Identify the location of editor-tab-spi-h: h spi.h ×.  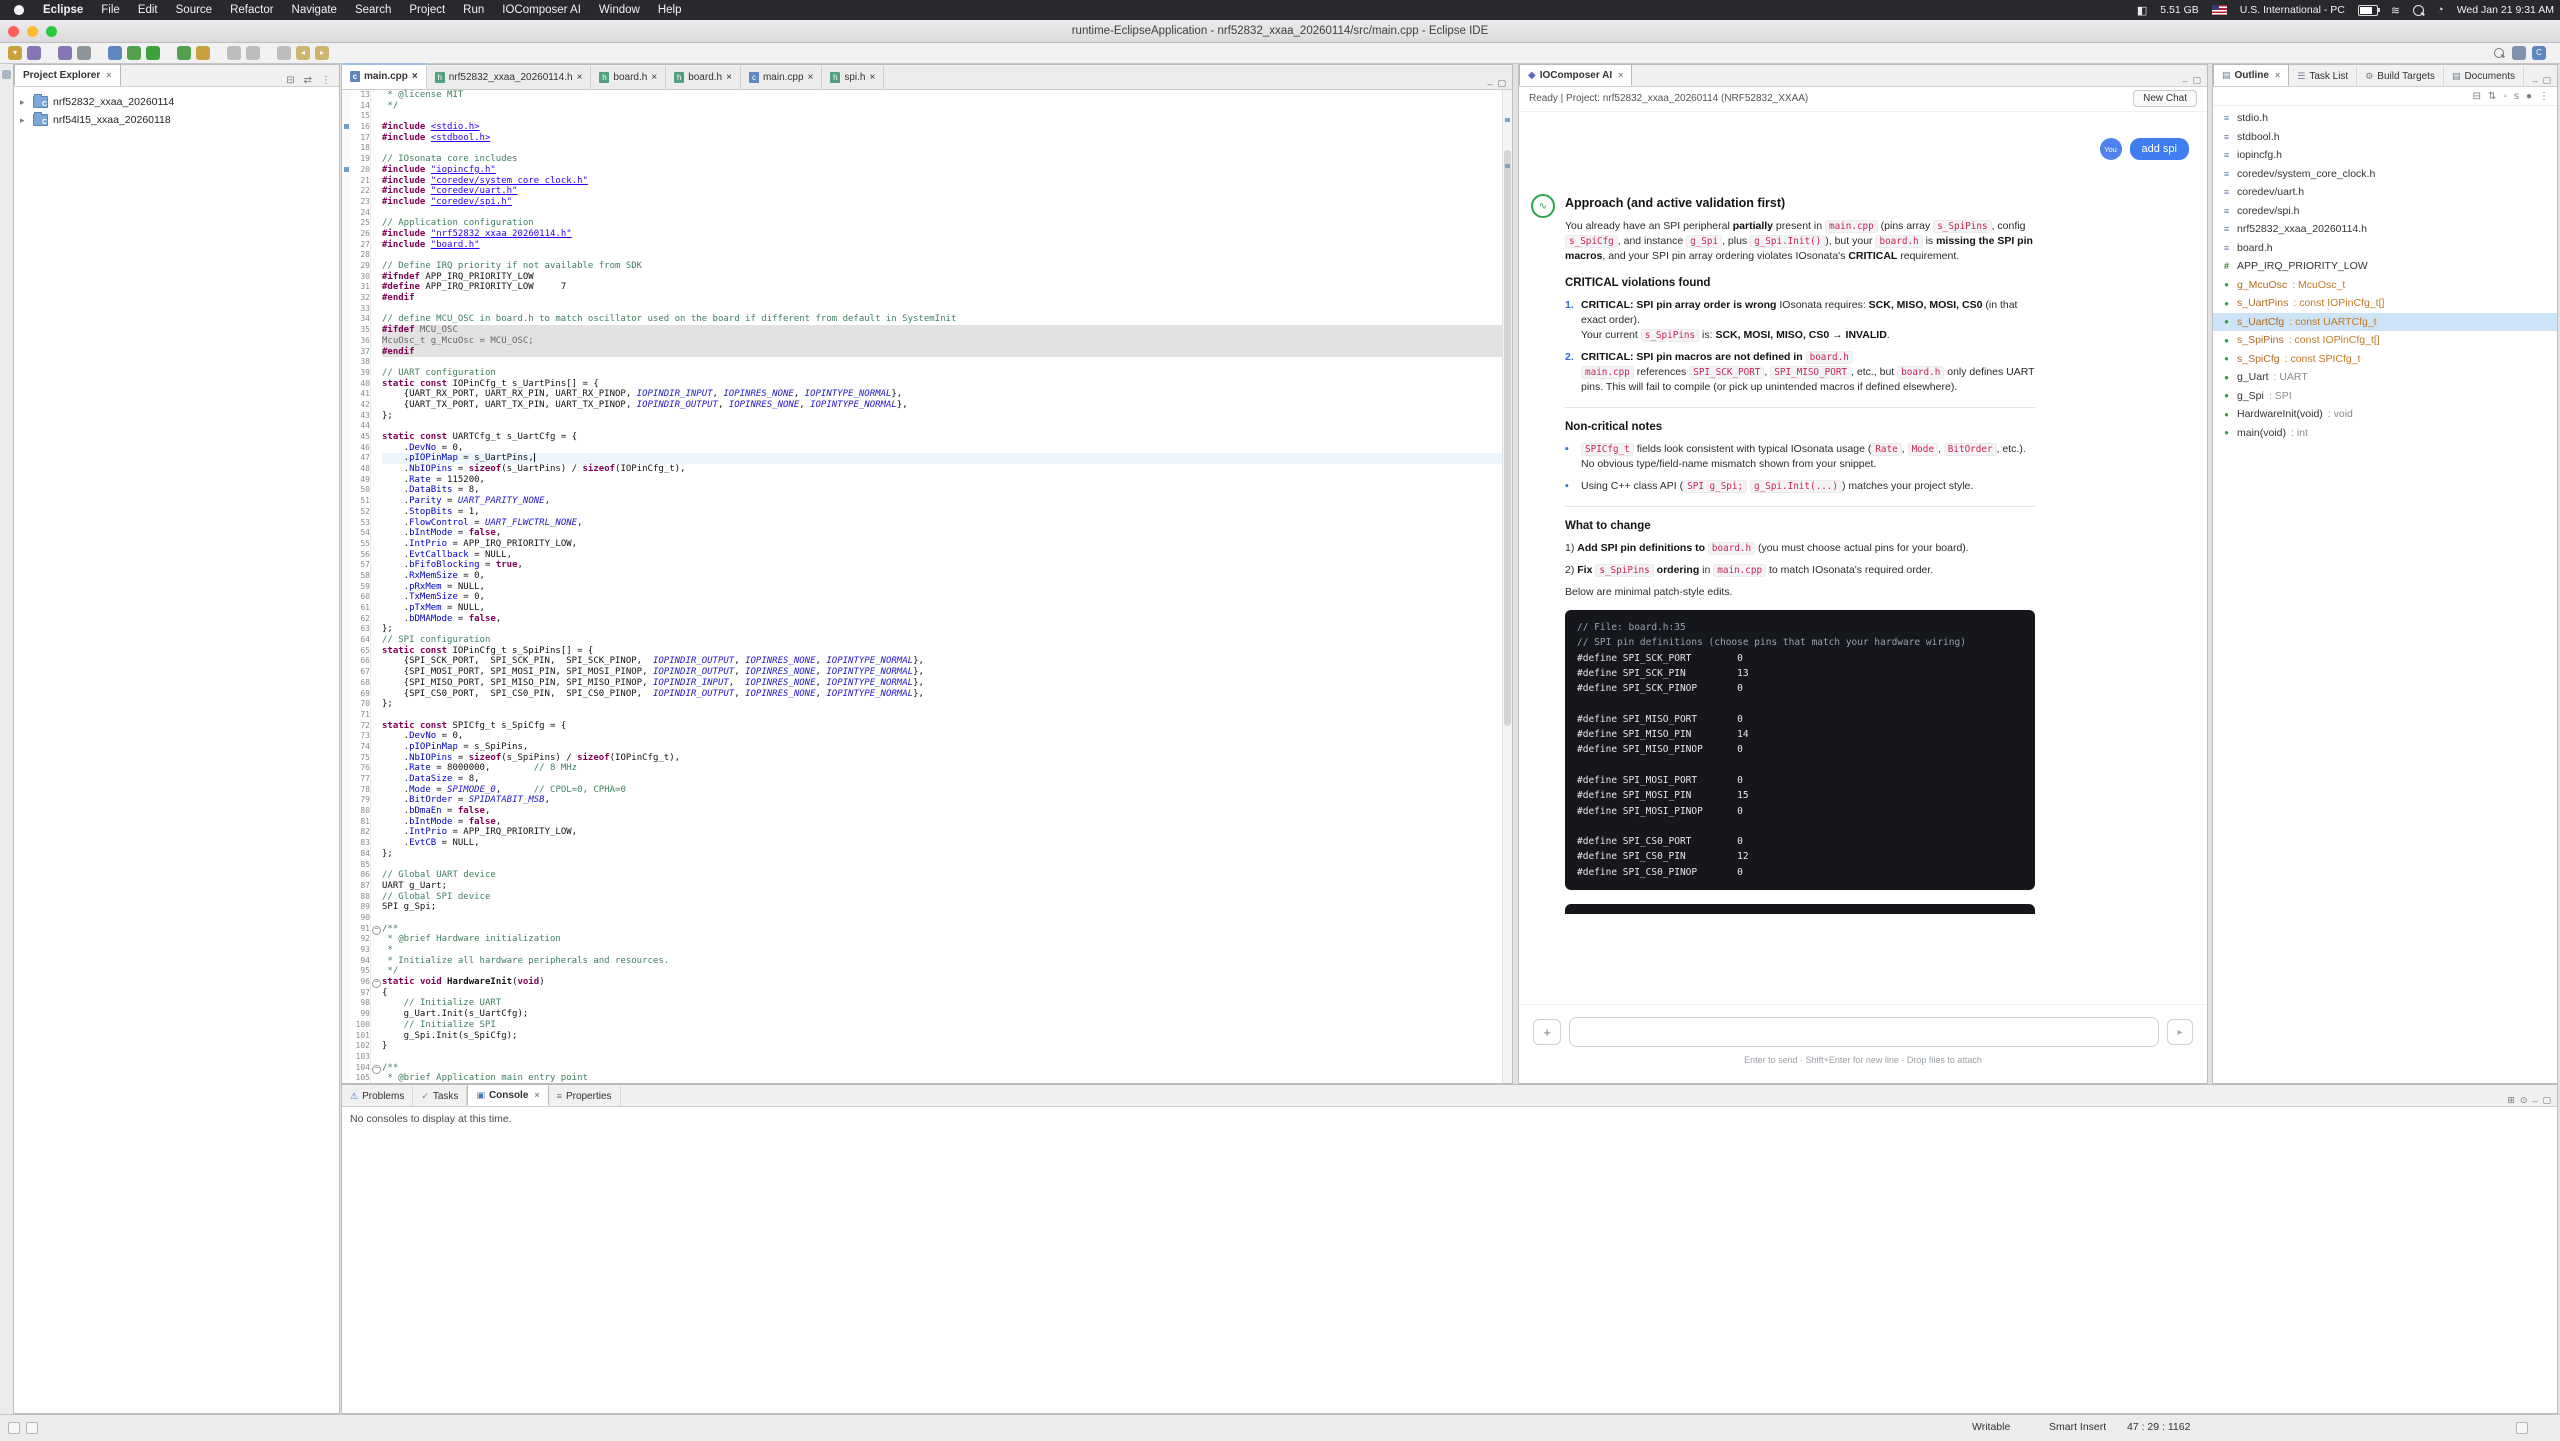
(853, 77).